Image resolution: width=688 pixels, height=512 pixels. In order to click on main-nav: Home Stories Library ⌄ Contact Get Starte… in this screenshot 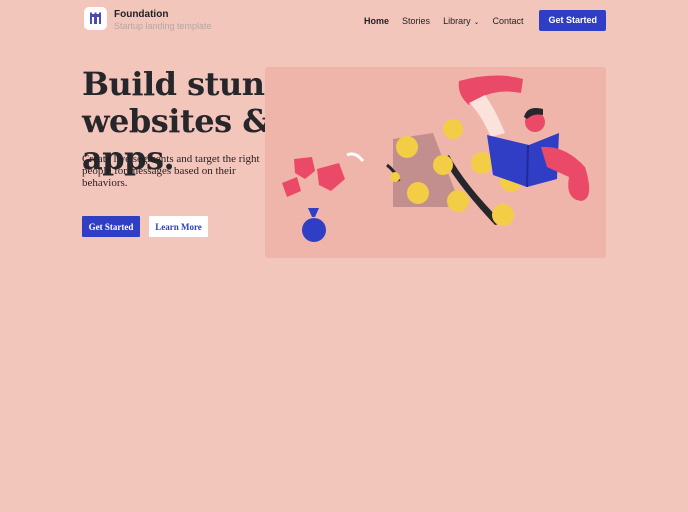, I will do `click(485, 20)`.